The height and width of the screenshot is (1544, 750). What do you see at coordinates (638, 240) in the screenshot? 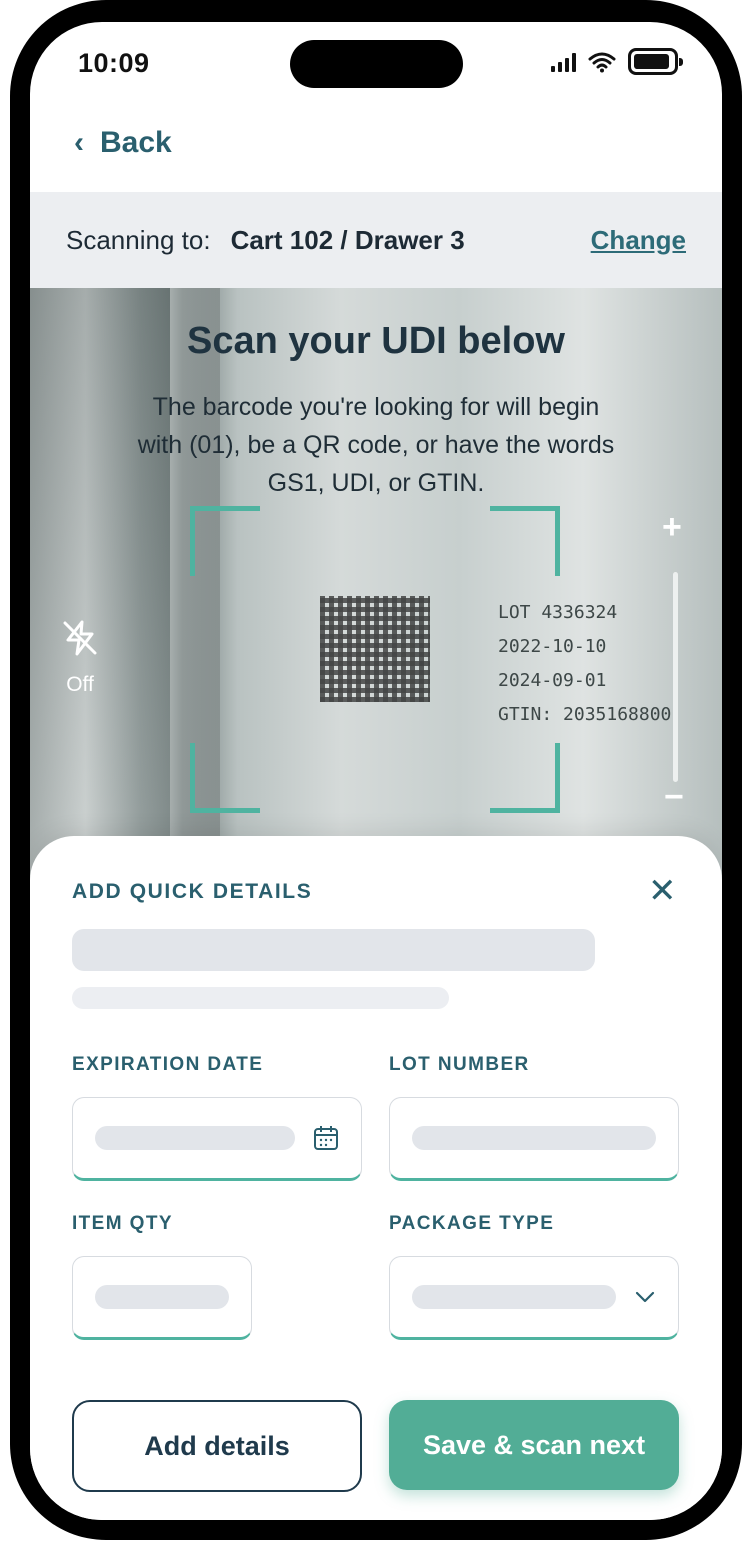
I see `change-location-link: Change` at bounding box center [638, 240].